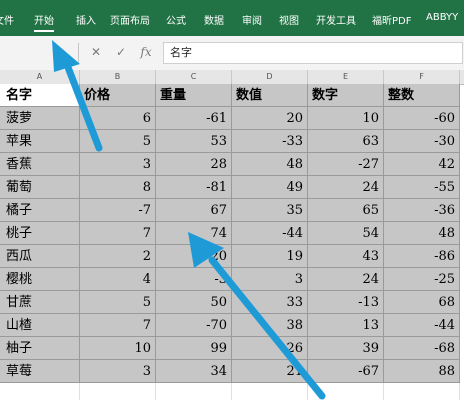  What do you see at coordinates (66, 56) in the screenshot?
I see `arrow-head-home-tab` at bounding box center [66, 56].